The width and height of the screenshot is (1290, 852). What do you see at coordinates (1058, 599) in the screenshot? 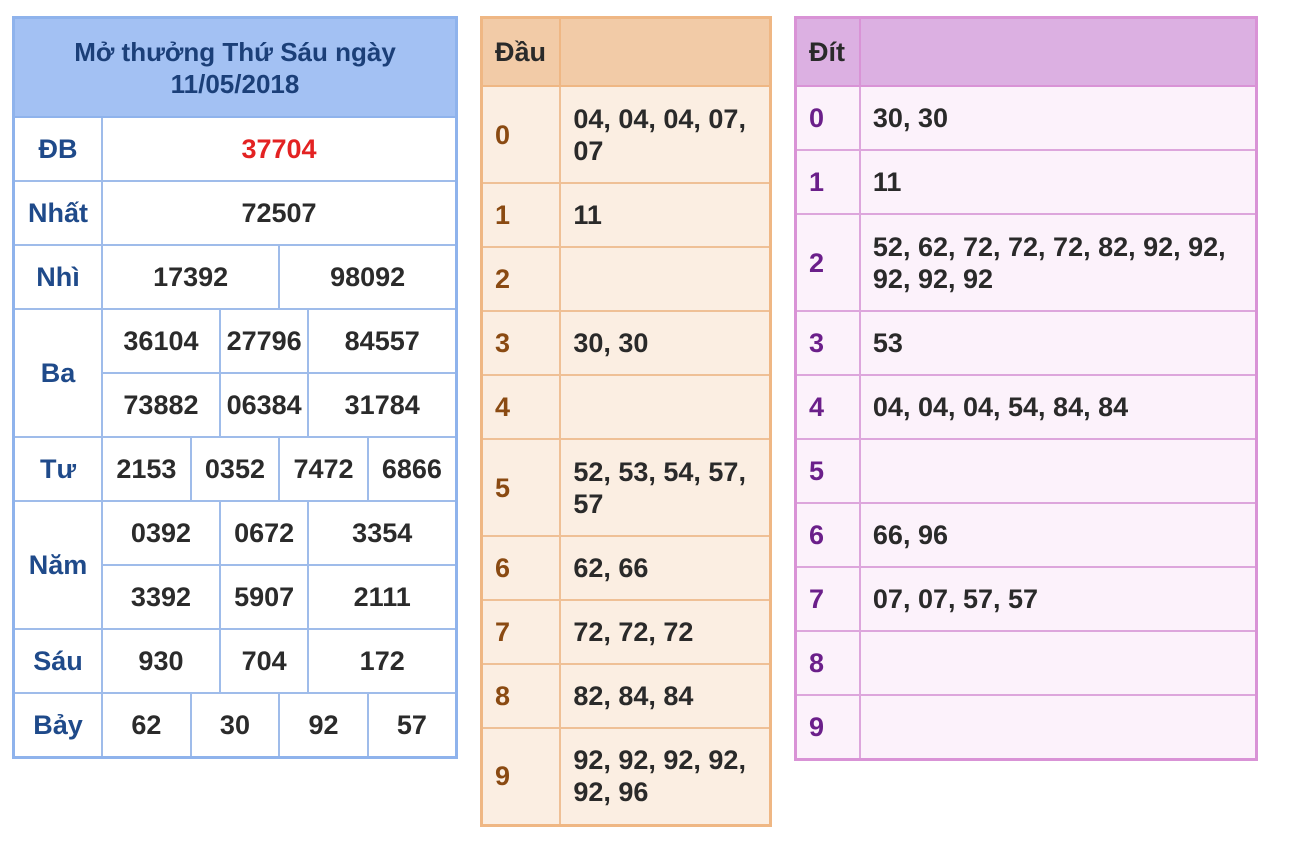
I see `dit-value: 07, 07, 57, 57` at bounding box center [1058, 599].